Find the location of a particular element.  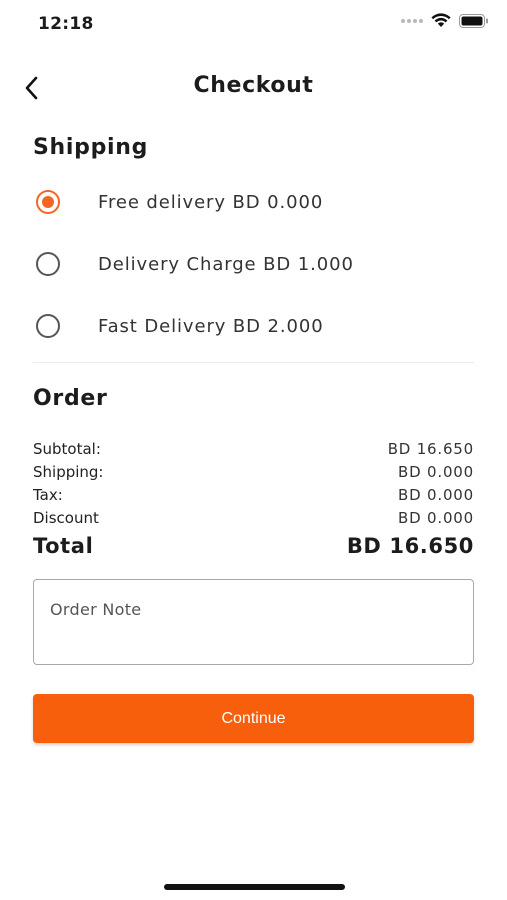

shipping-option-label: Fast Delivery BD 2.000 is located at coordinates (211, 326).